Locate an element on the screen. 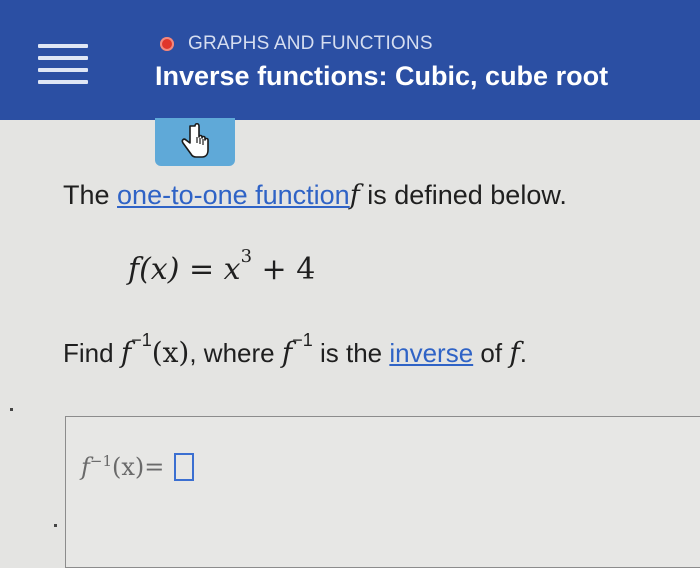 The height and width of the screenshot is (568, 700). question-exp: −1 is located at coordinates (141, 340).